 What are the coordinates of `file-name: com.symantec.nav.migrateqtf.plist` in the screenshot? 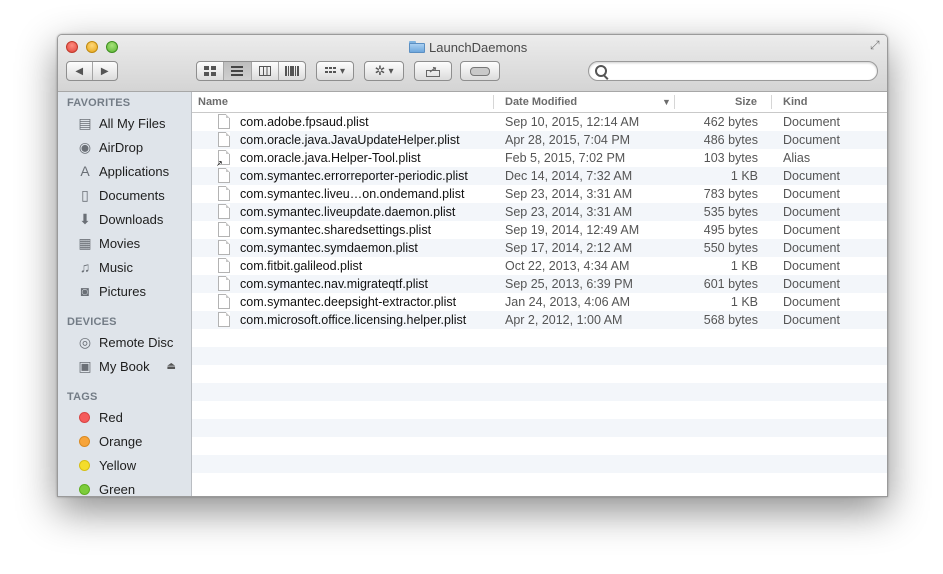 It's located at (334, 284).